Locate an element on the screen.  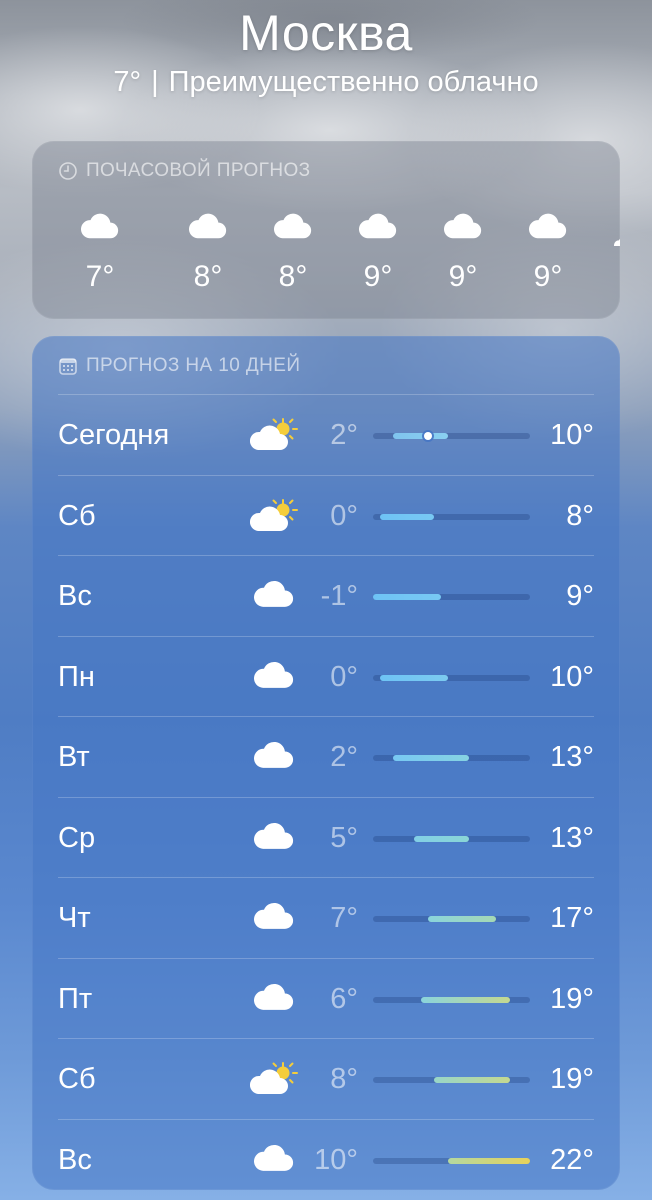
hourly-forecast-card: ПОЧАСОВОЙ ПРОГНОЗ 7° 8° 8° 9° 9° 9° is located at coordinates (326, 230).